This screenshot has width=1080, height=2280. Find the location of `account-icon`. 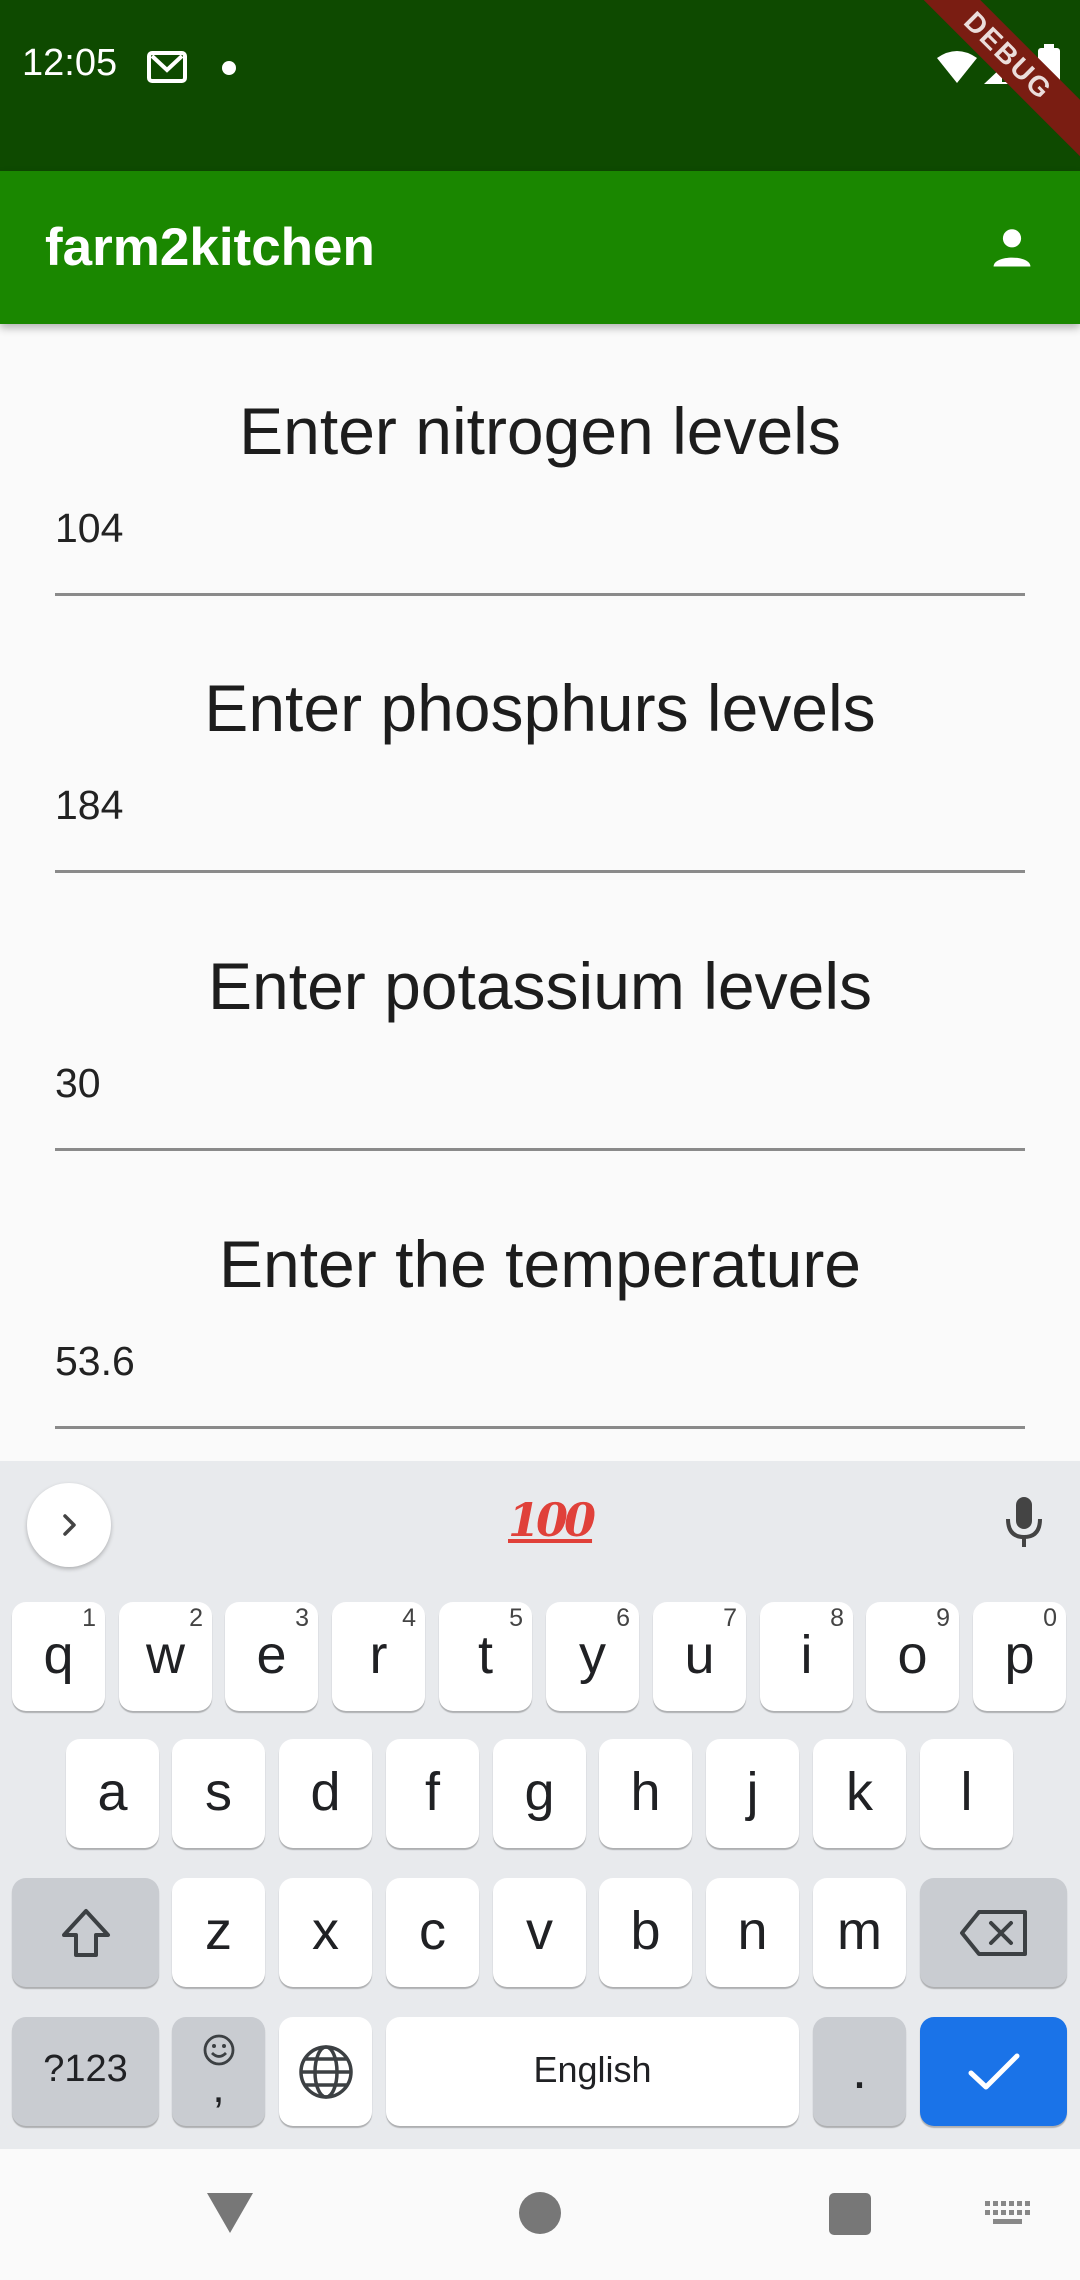

account-icon is located at coordinates (1012, 249).